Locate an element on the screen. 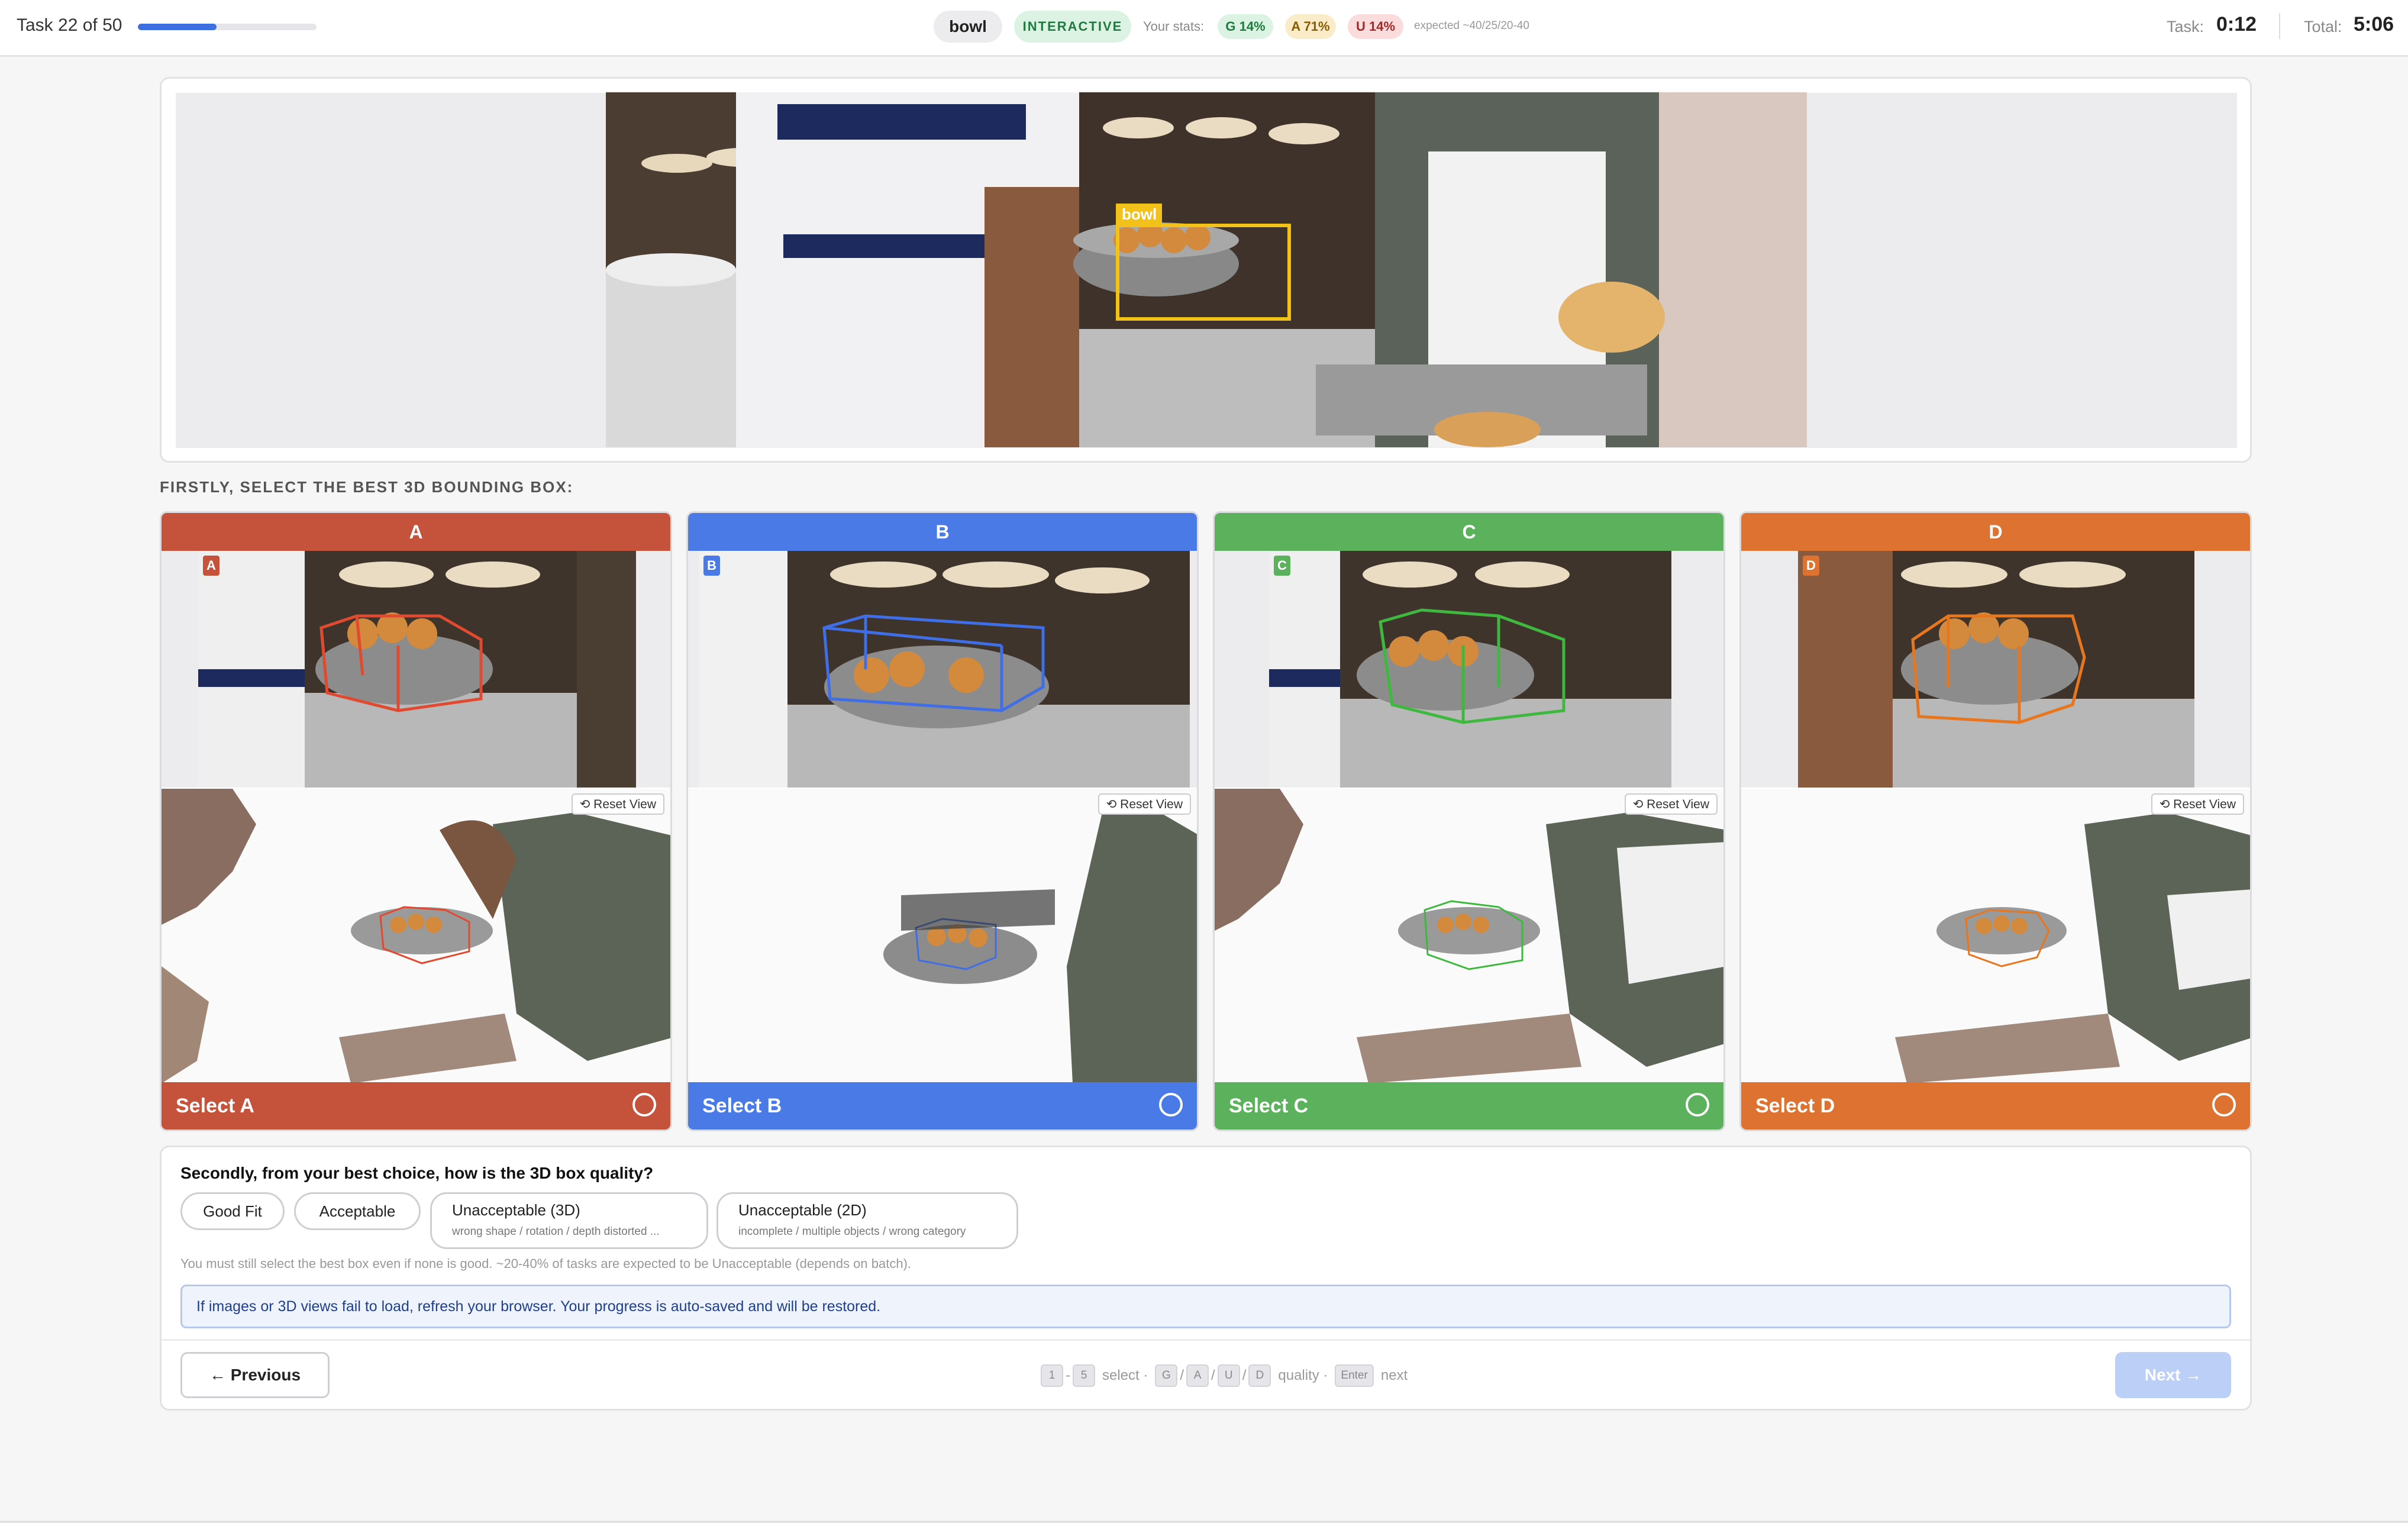 The height and width of the screenshot is (1523, 2408). option-card-c: C C ⟲ Reset View Select C is located at coordinates (1469, 821).